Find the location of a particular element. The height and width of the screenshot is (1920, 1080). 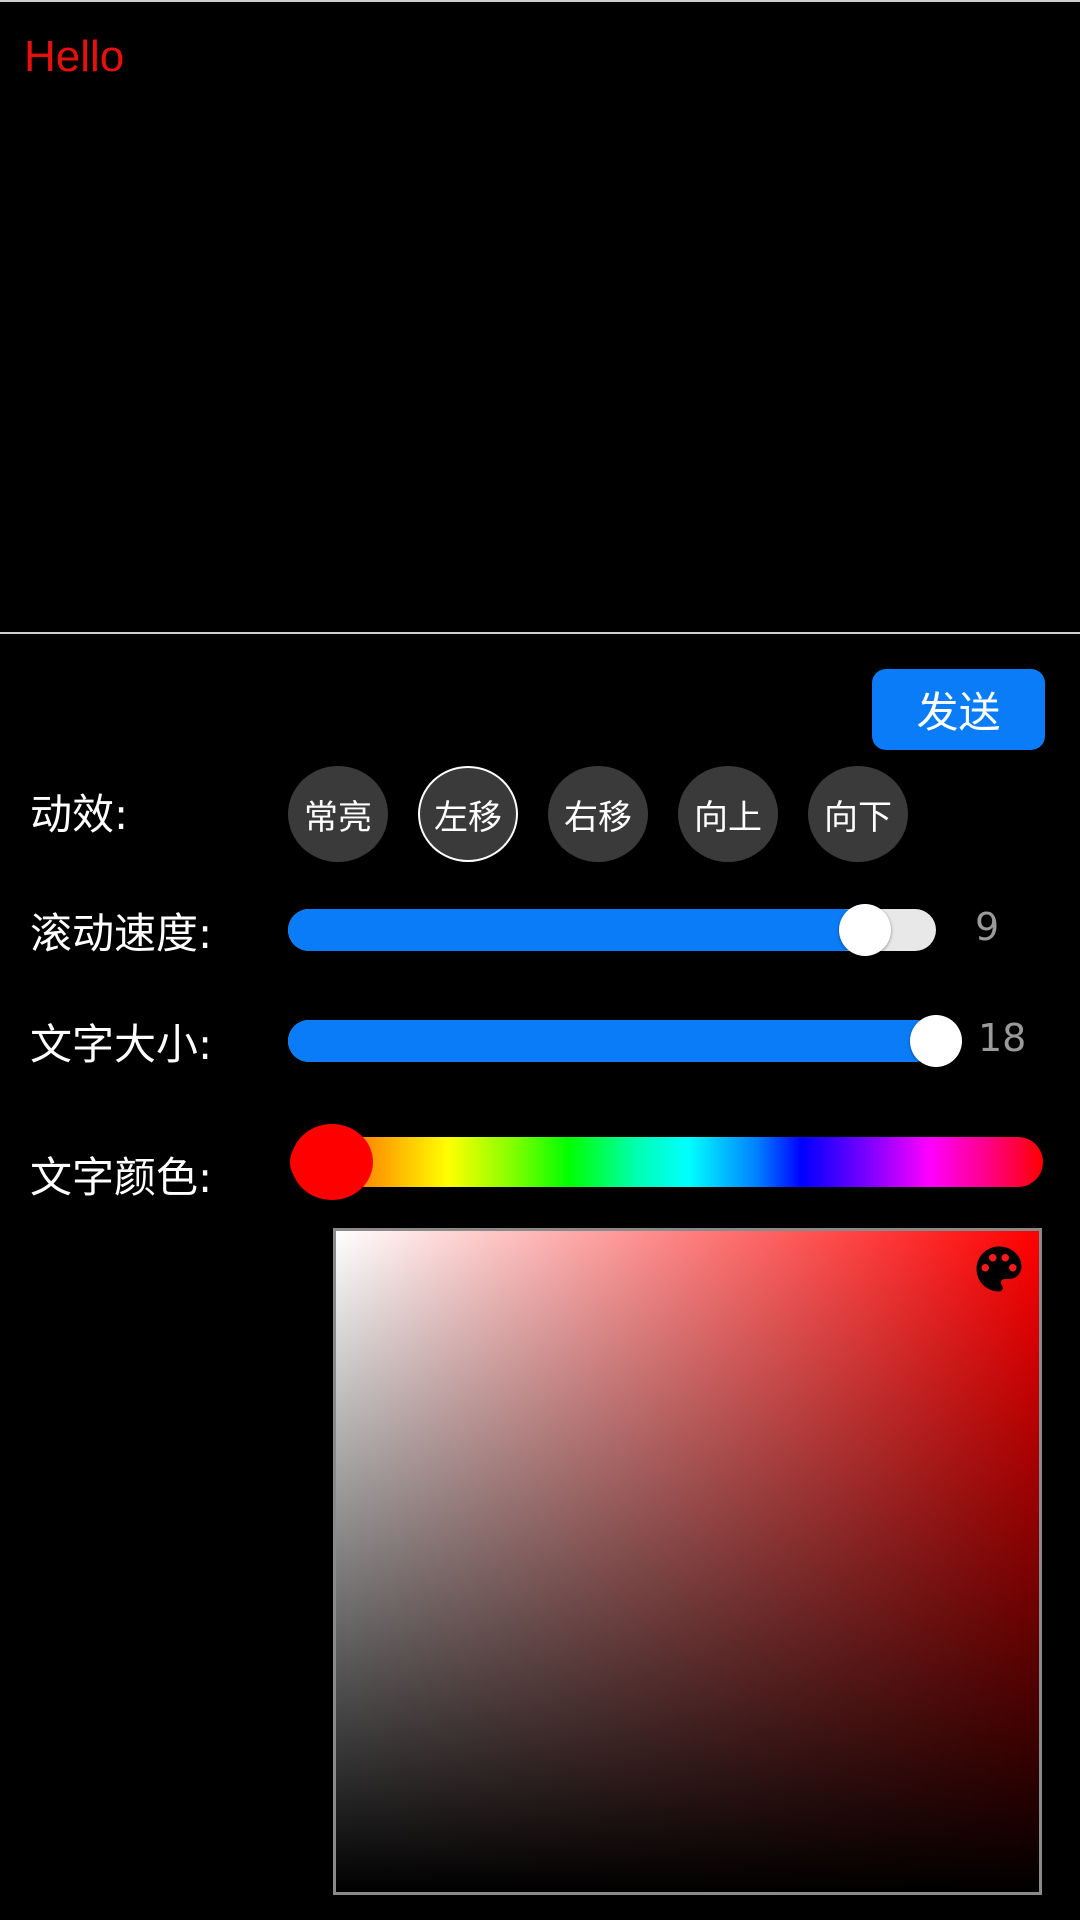

font-size-slider is located at coordinates (625, 1041).